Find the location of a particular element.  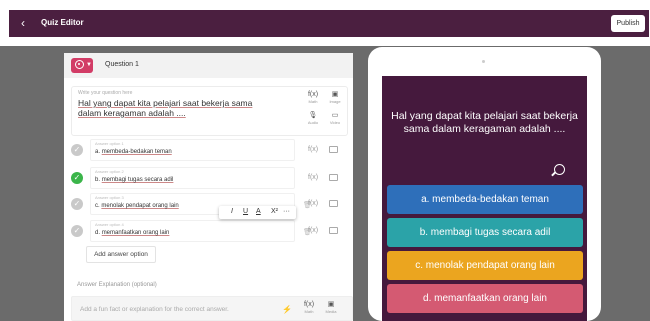

format-toolbar: I U A X² ··· is located at coordinates (257, 212).